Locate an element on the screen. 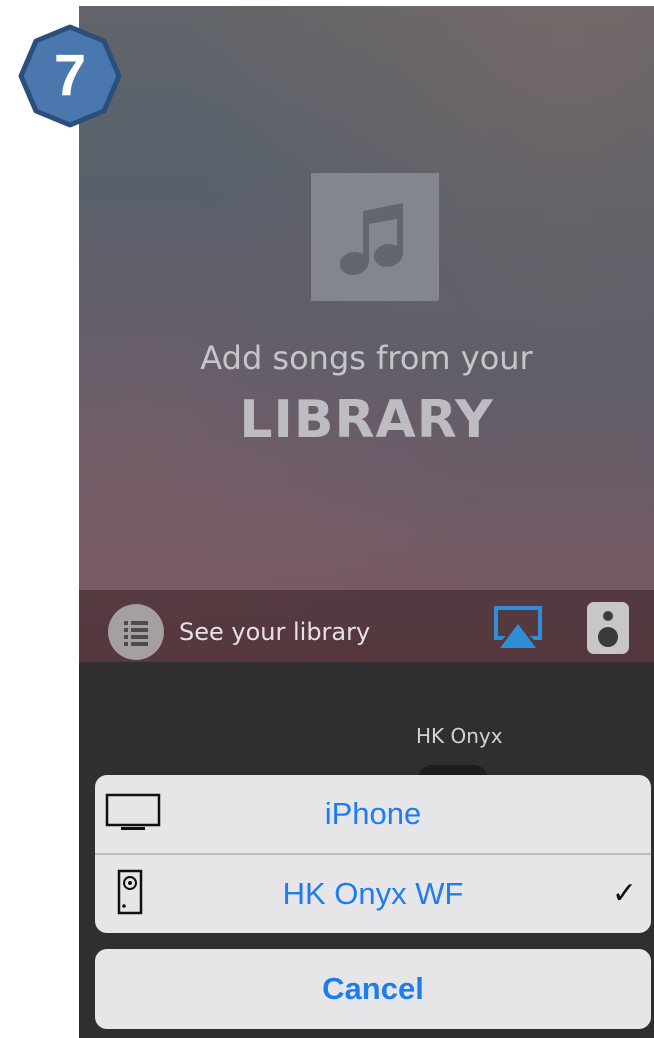 This screenshot has width=654, height=1038. step-badge: 7 is located at coordinates (70, 76).